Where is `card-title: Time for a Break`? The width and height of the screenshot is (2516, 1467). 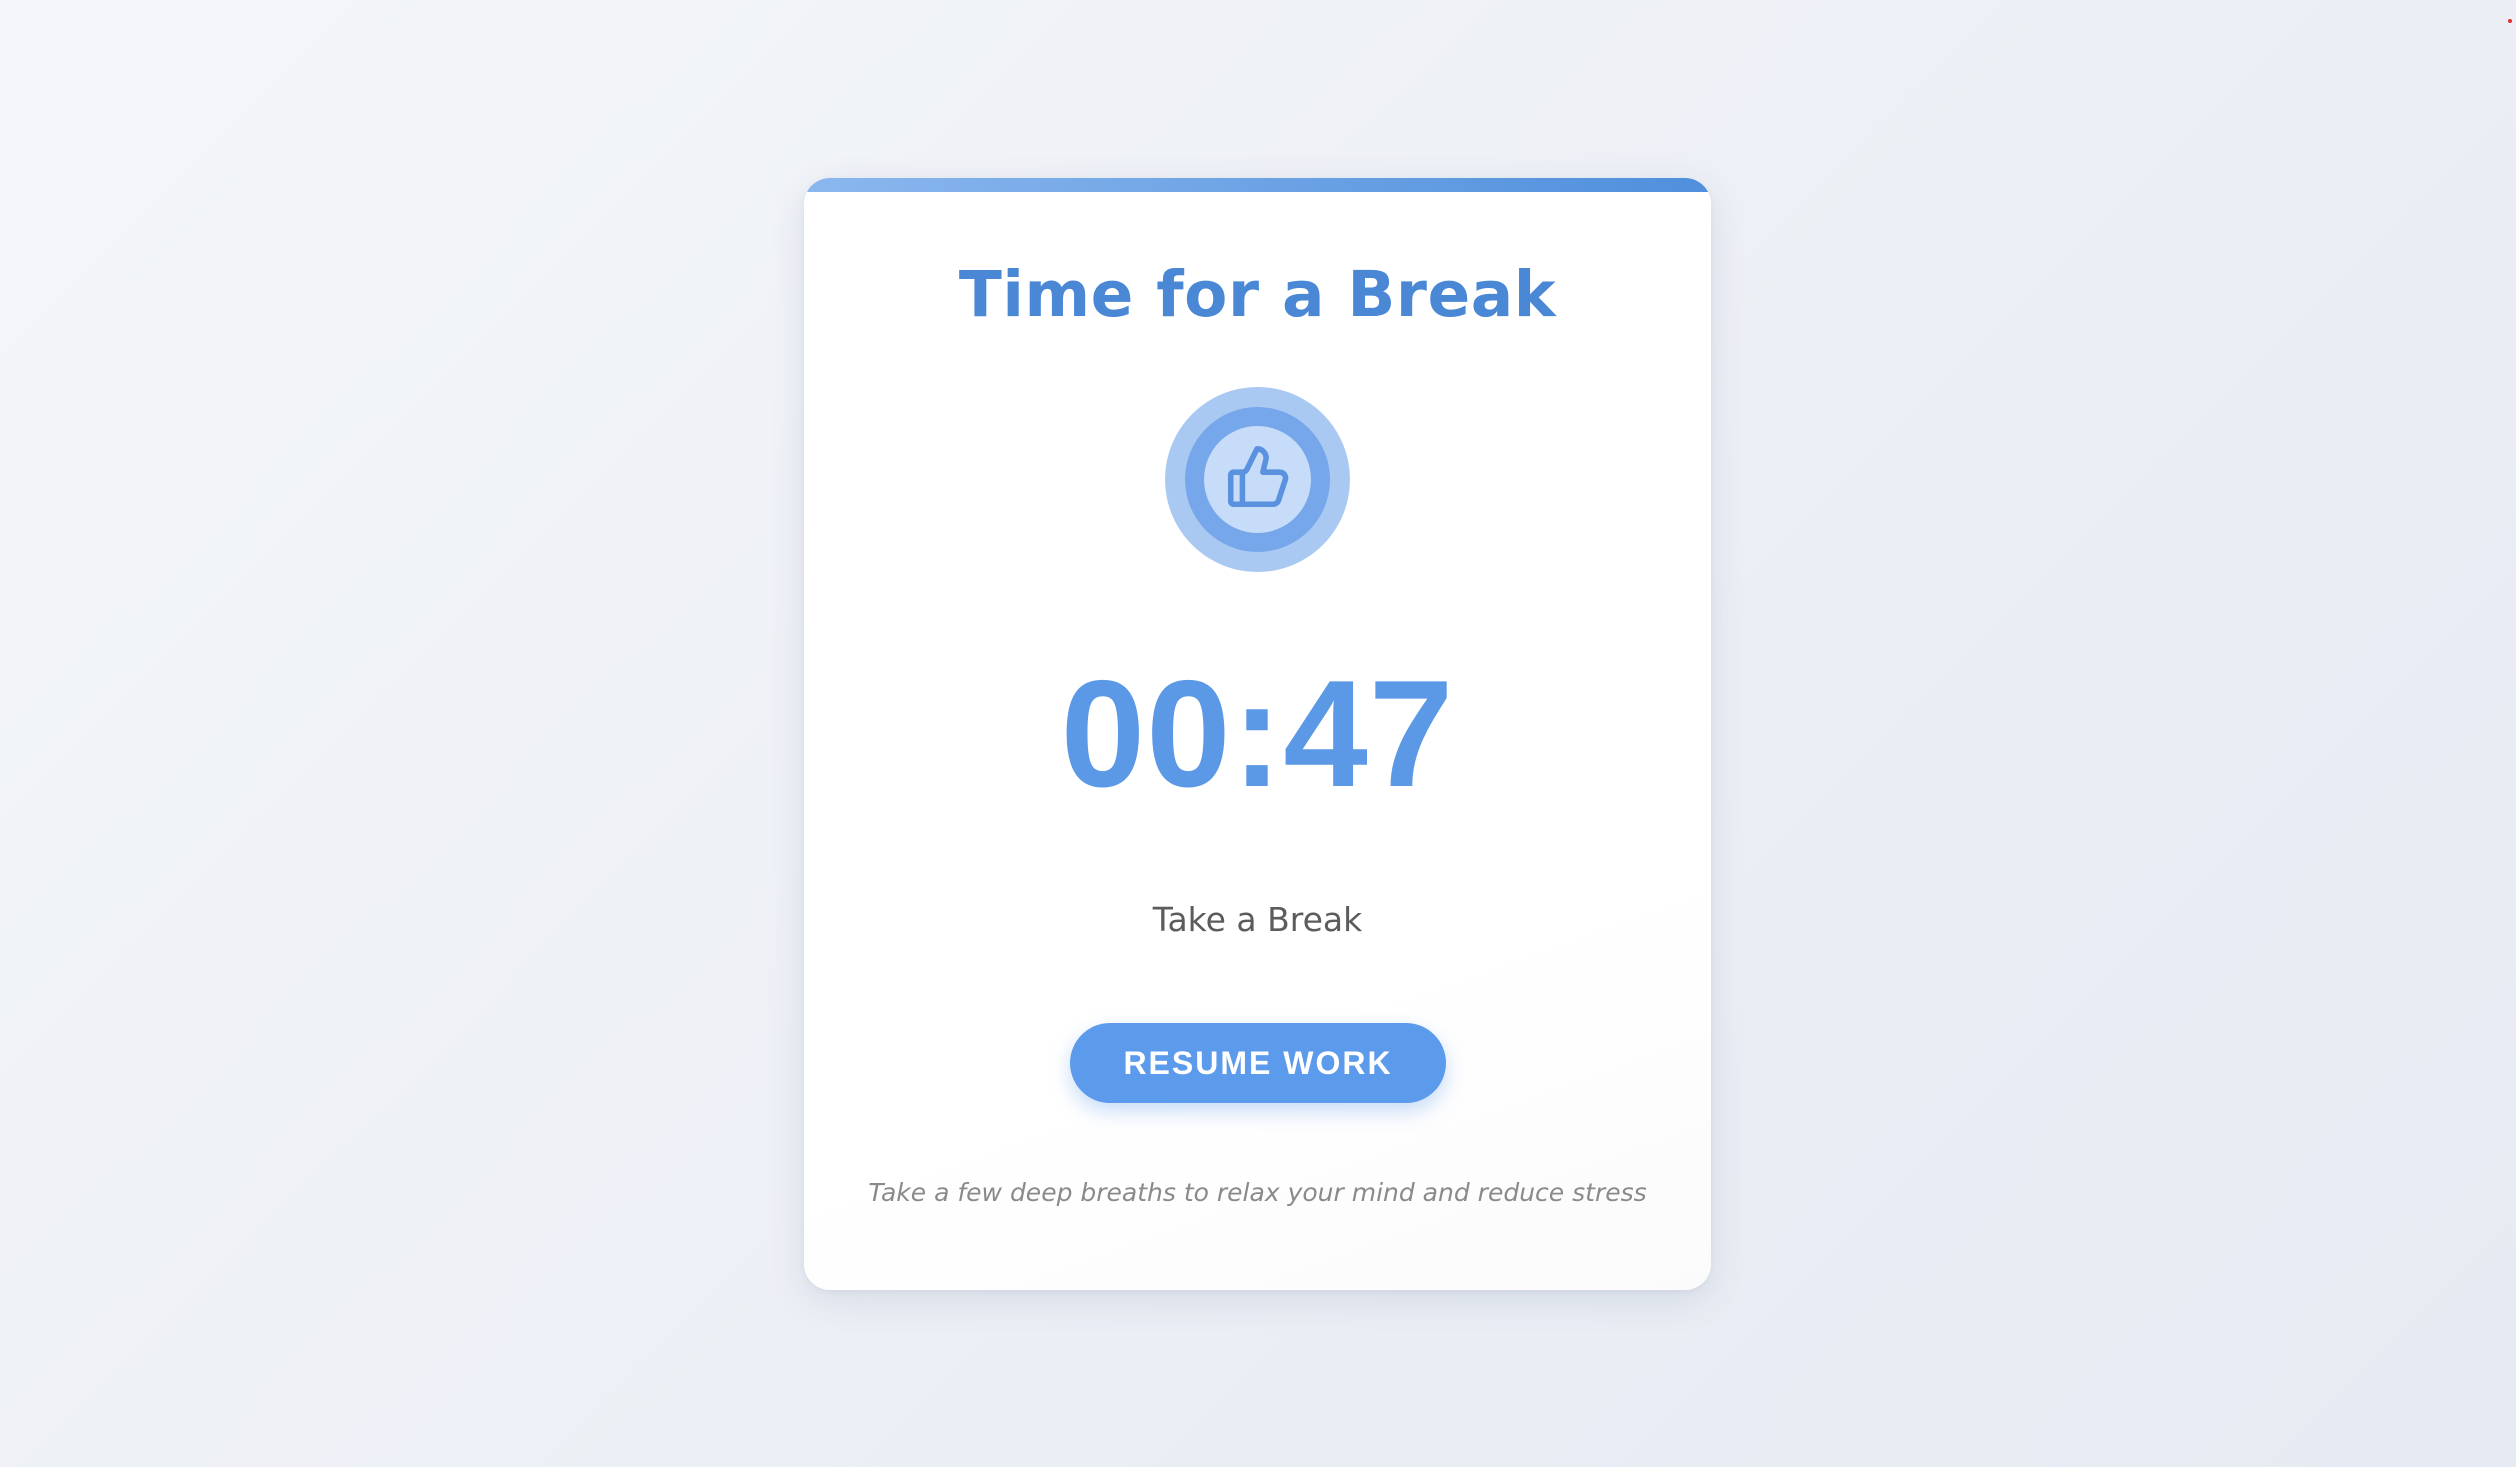
card-title: Time for a Break is located at coordinates (1257, 294).